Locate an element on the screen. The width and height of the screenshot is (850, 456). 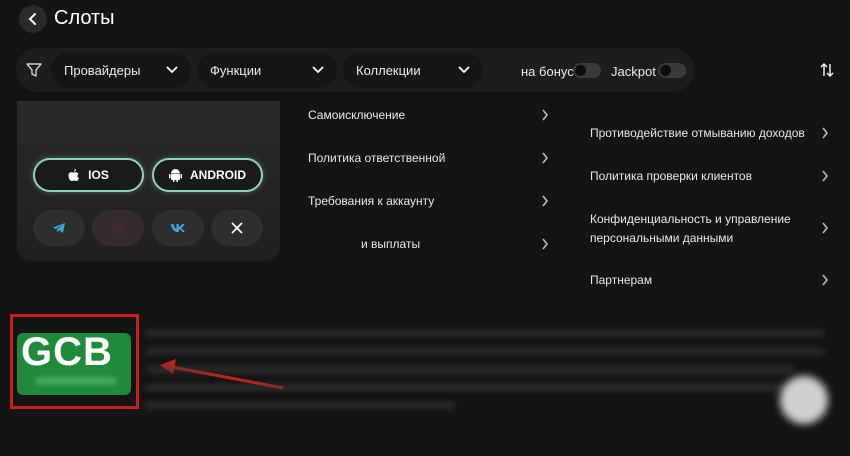
collections-label: Коллекции is located at coordinates (388, 70).